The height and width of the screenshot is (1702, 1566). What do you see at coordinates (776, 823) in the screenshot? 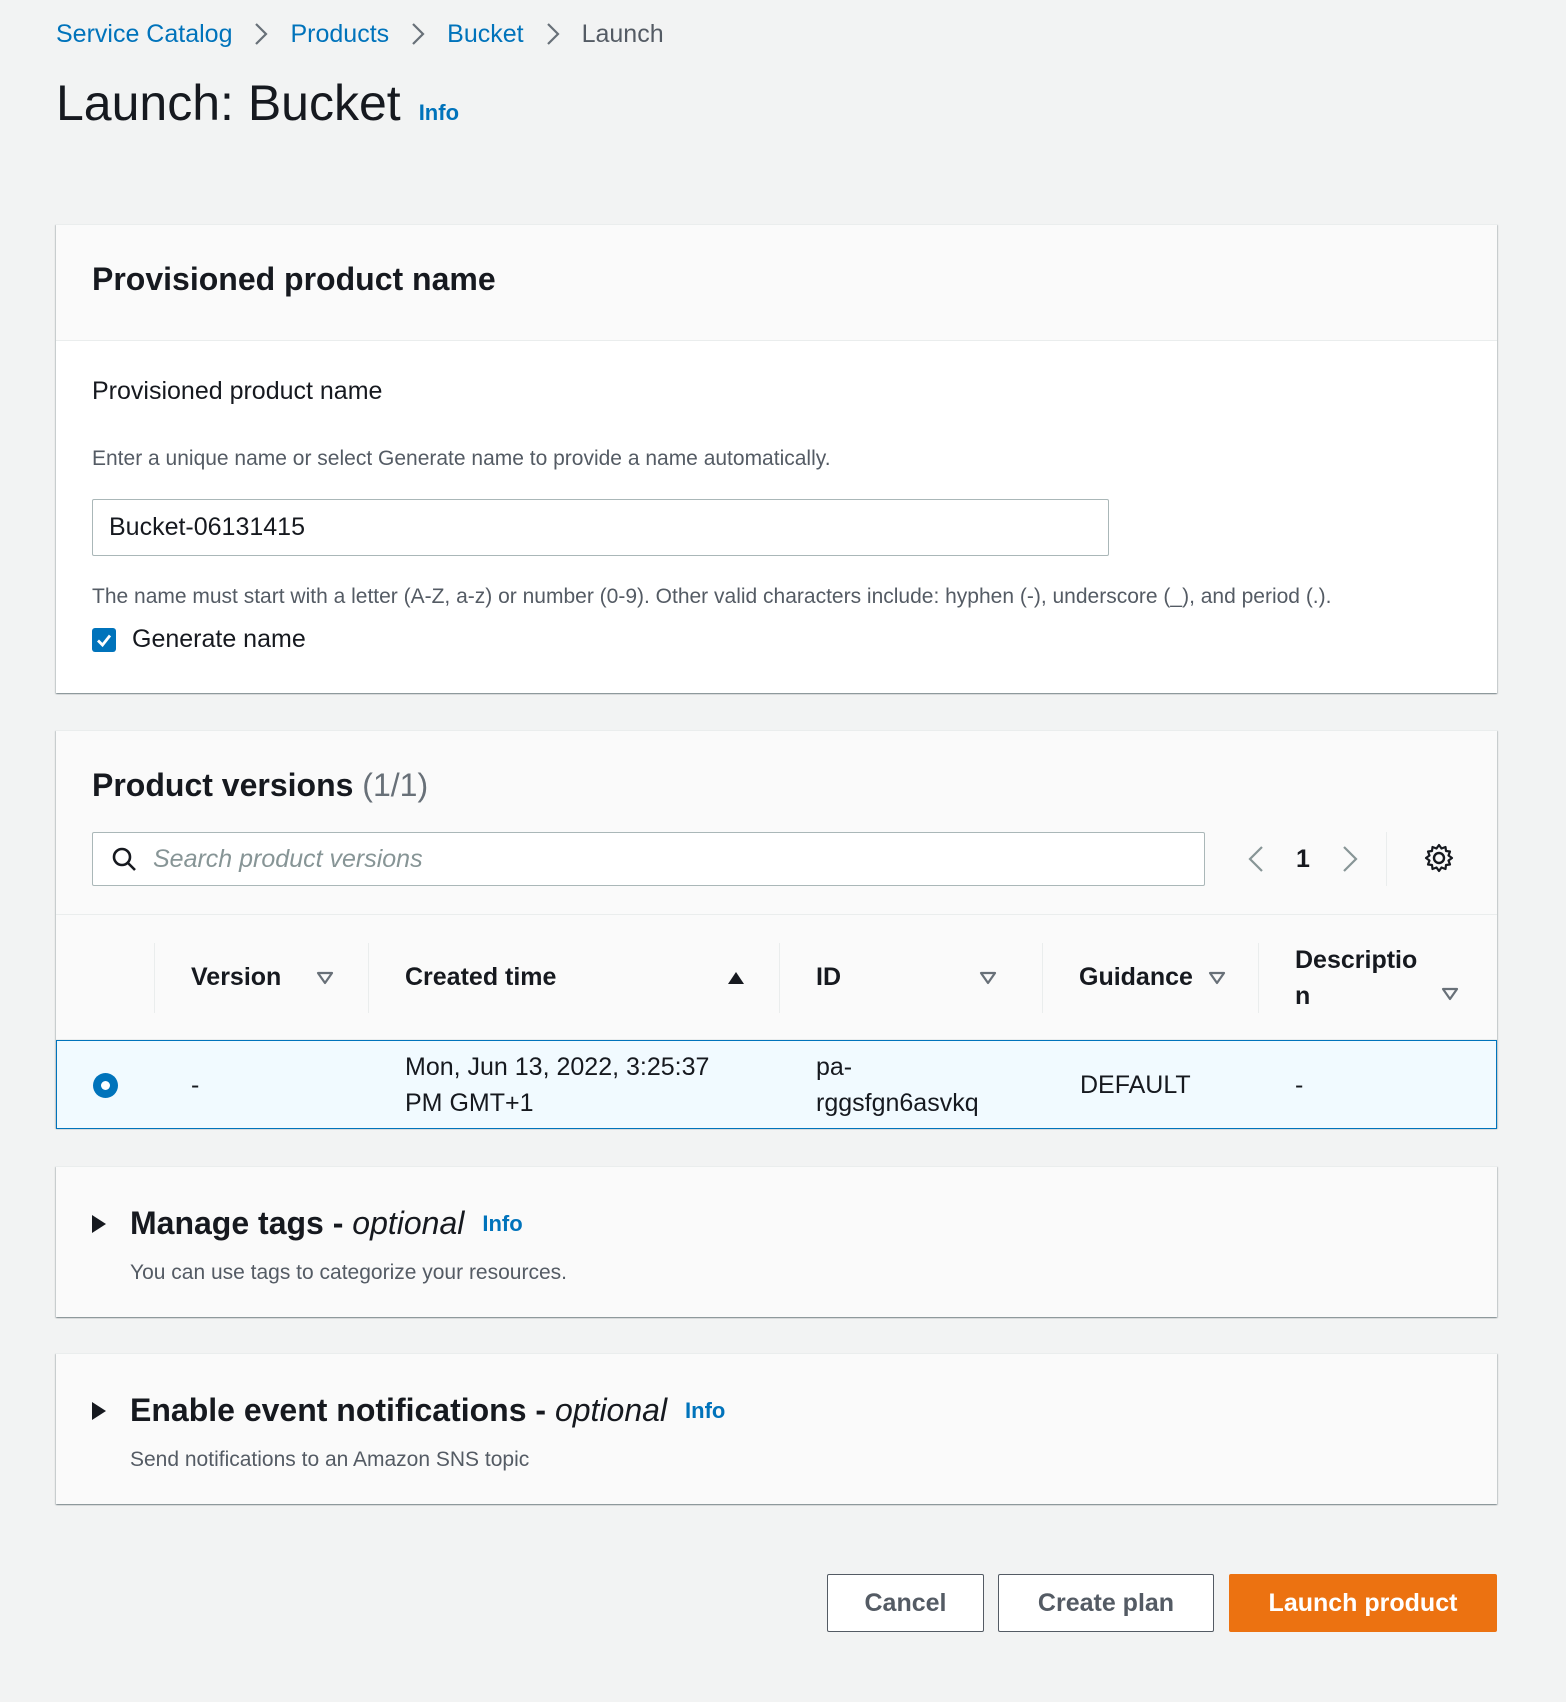
I see `panel-header: Product versions (1/1) 1` at bounding box center [776, 823].